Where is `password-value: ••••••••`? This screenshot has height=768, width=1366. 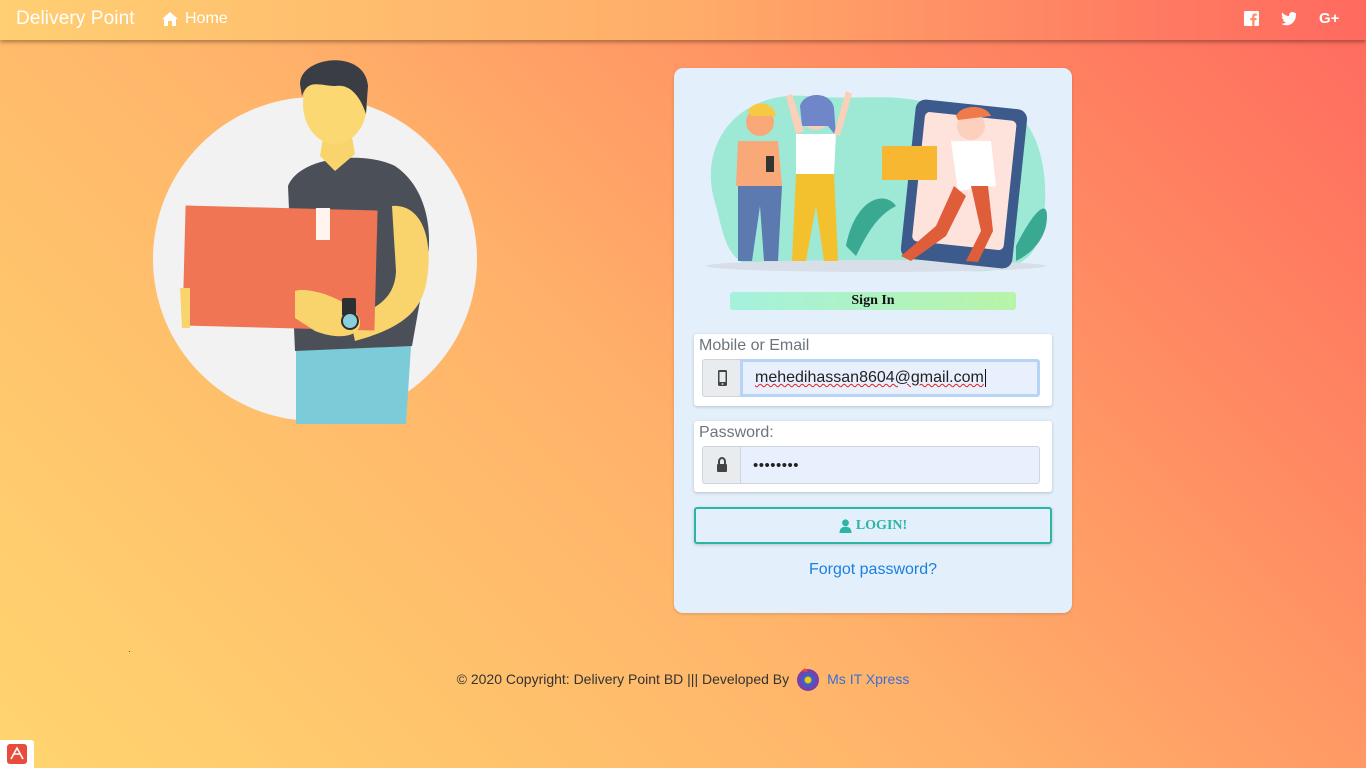 password-value: •••••••• is located at coordinates (776, 465).